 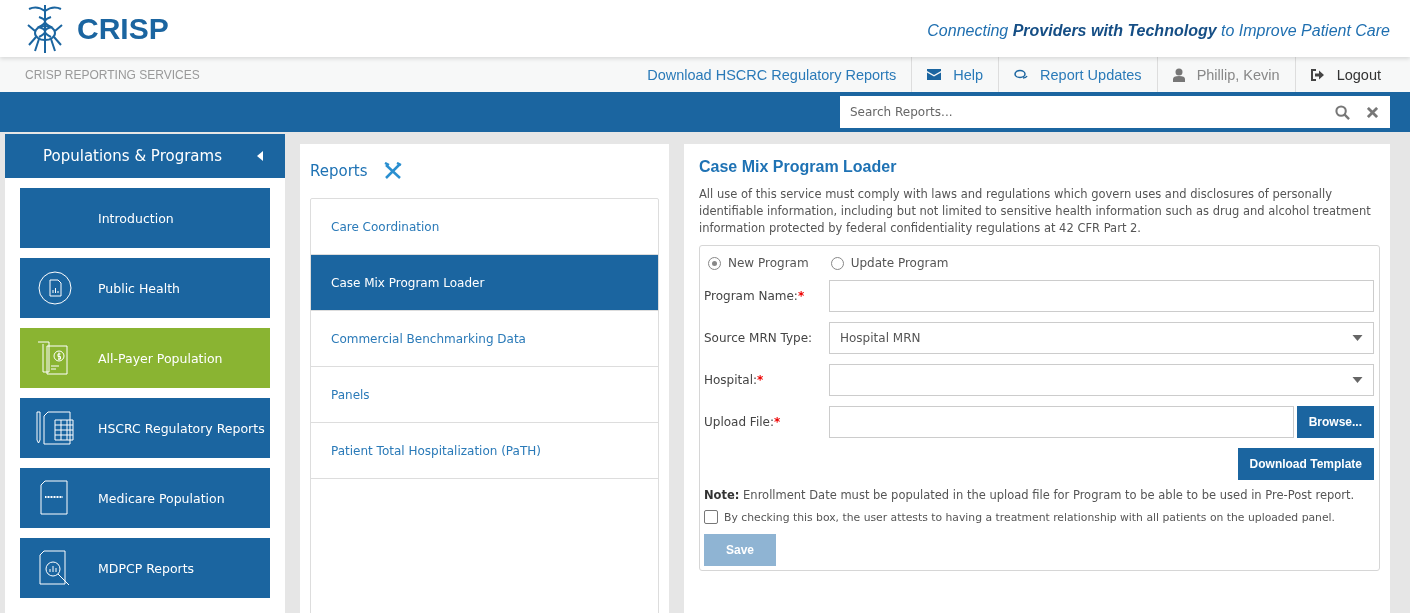 What do you see at coordinates (55, 288) in the screenshot?
I see `document-cycle-icon` at bounding box center [55, 288].